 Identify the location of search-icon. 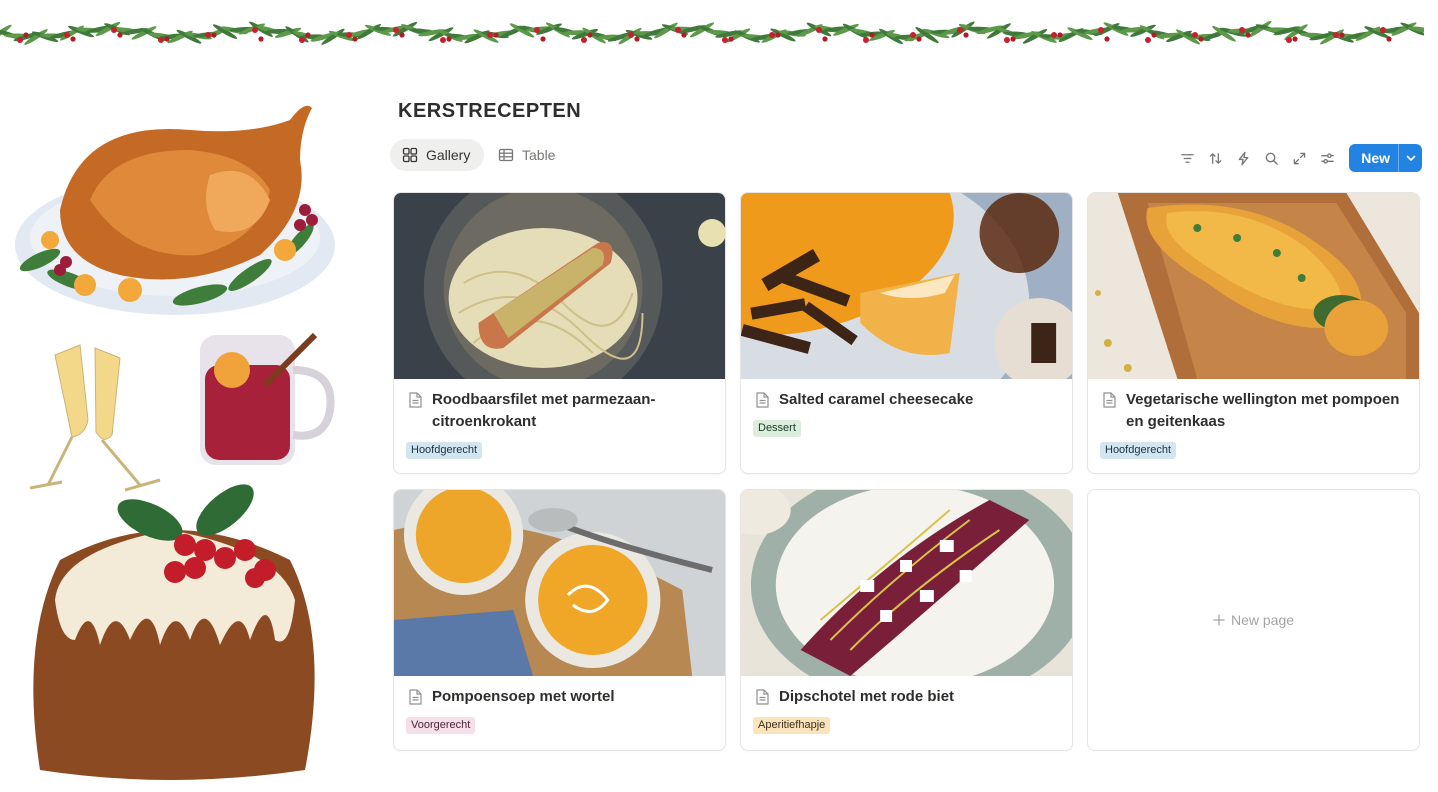
(1271, 158).